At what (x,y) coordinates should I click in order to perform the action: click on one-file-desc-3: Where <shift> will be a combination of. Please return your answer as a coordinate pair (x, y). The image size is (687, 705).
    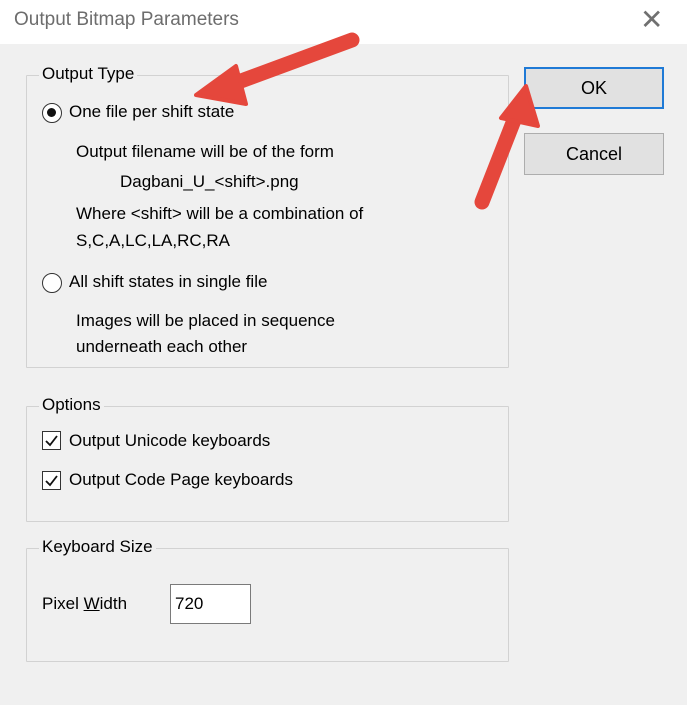
    Looking at the image, I should click on (220, 213).